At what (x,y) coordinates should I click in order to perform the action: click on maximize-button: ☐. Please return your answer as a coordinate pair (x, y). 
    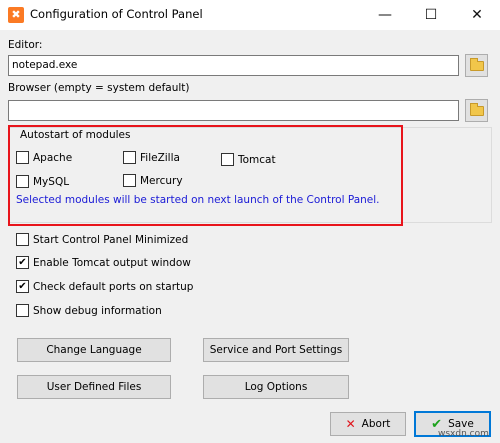
    Looking at the image, I should click on (431, 15).